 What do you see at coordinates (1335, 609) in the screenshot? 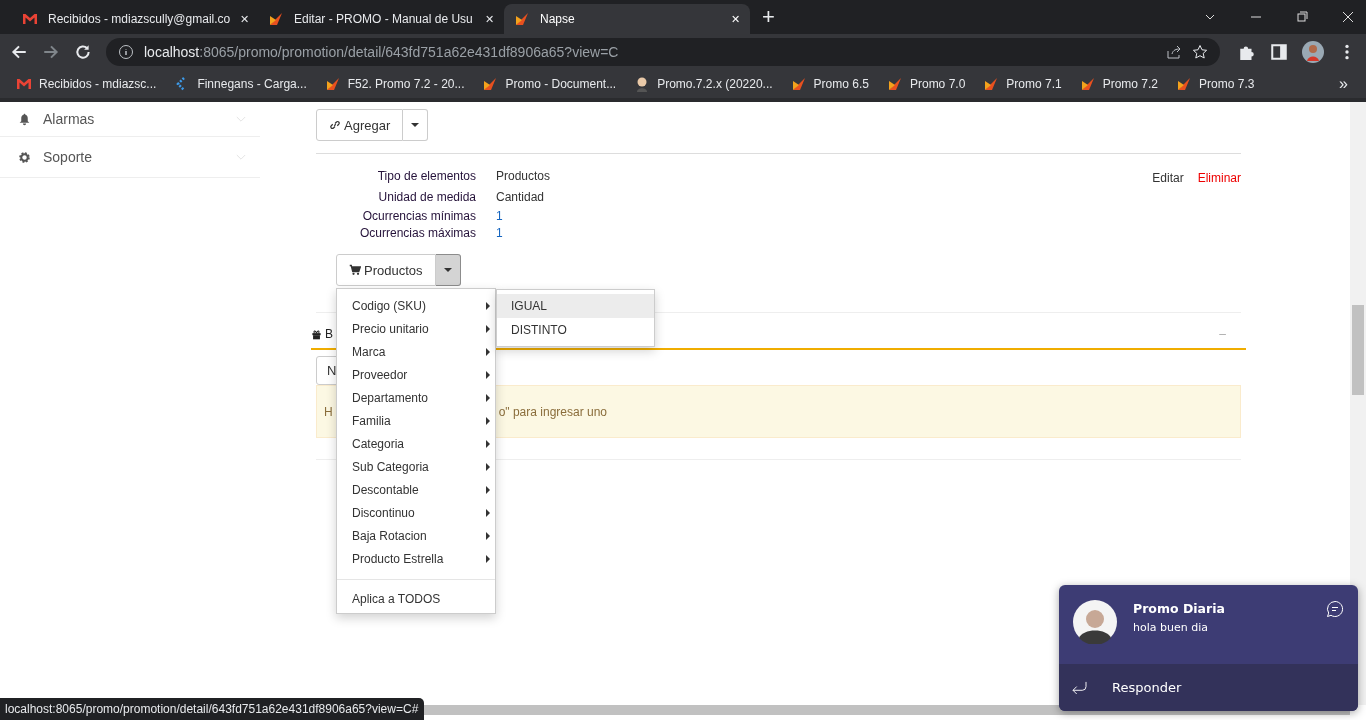
I see `chat-icon` at bounding box center [1335, 609].